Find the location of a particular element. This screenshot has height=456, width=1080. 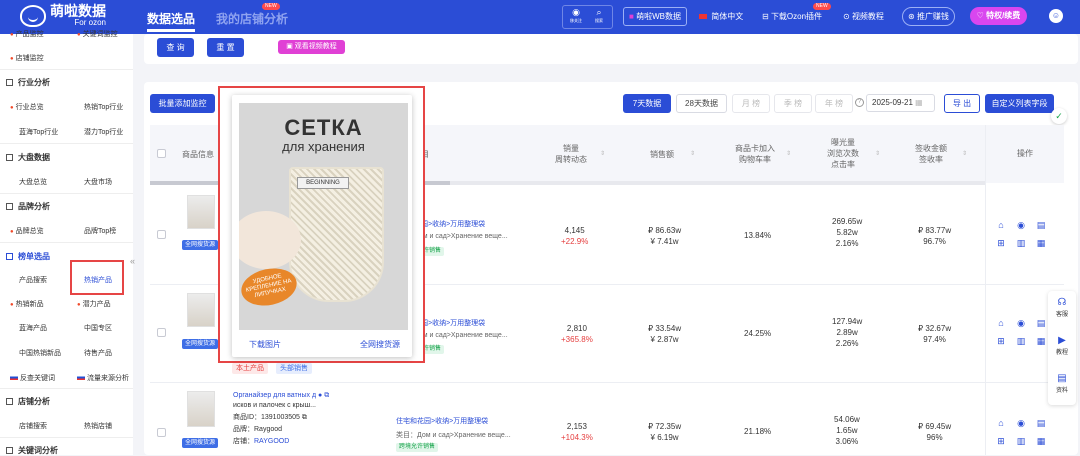

sidebar-item-potential-industry: 潜力Top行业 is located at coordinates (103, 132).